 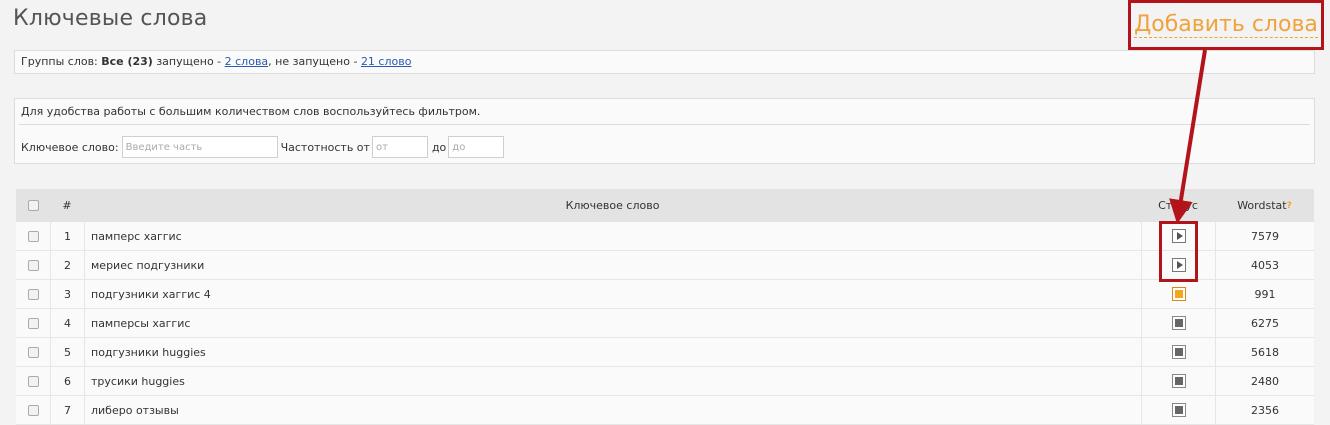 What do you see at coordinates (67, 265) in the screenshot?
I see `row-num: 2` at bounding box center [67, 265].